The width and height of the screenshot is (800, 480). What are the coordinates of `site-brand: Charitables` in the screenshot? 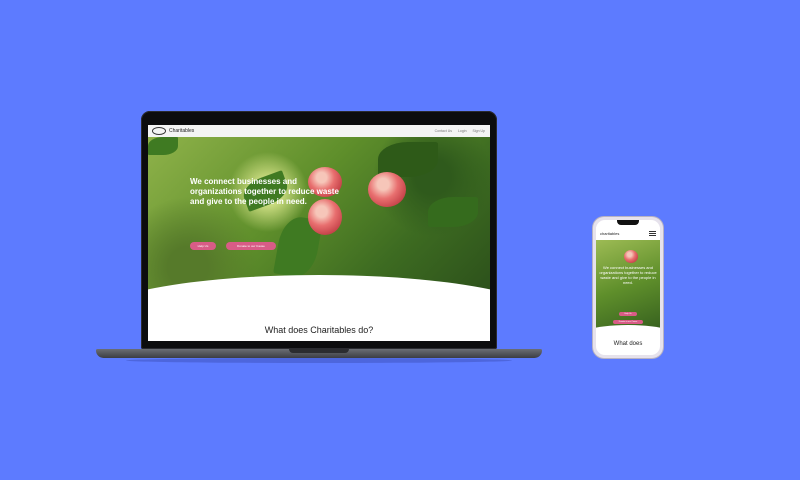 It's located at (181, 131).